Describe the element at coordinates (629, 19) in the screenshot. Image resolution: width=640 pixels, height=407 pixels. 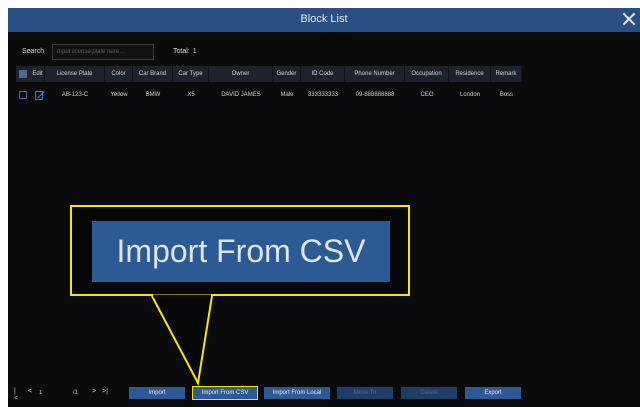
I see `close-icon` at that location.